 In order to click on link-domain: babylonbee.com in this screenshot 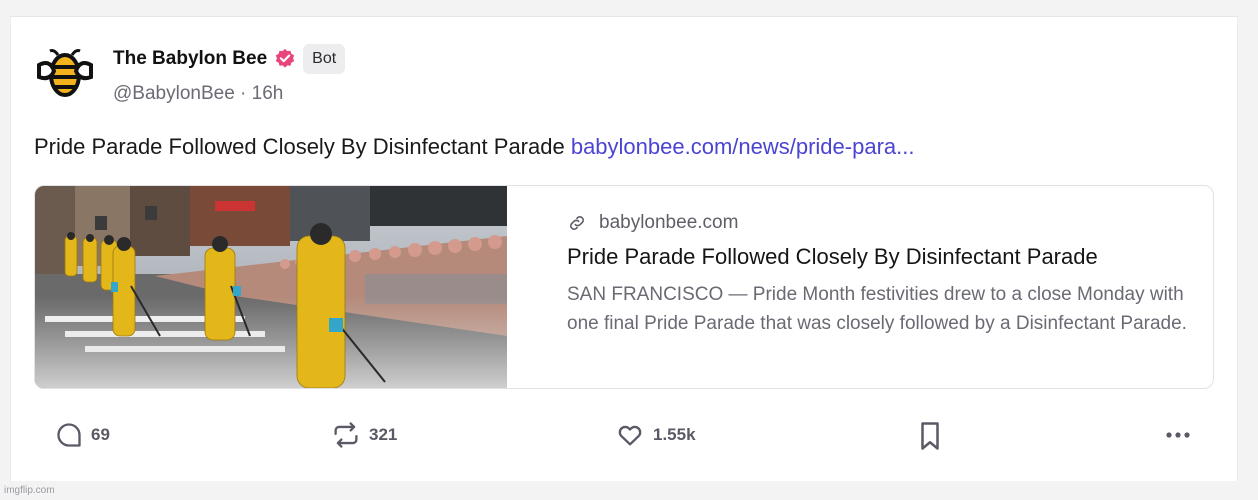, I will do `click(669, 222)`.